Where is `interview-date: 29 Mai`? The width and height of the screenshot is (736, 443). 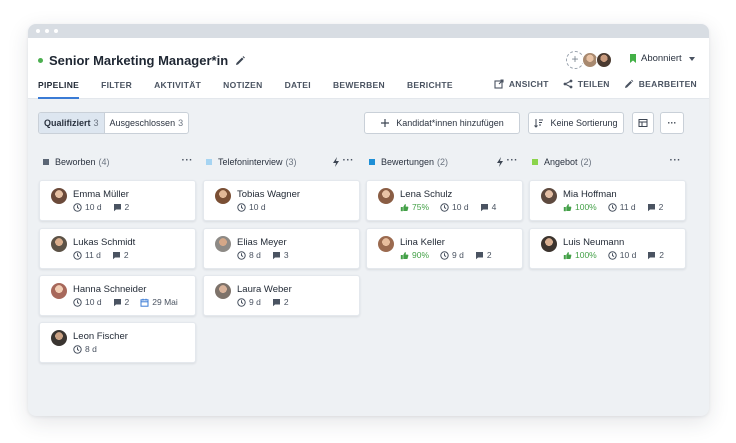
interview-date: 29 Mai is located at coordinates (165, 302).